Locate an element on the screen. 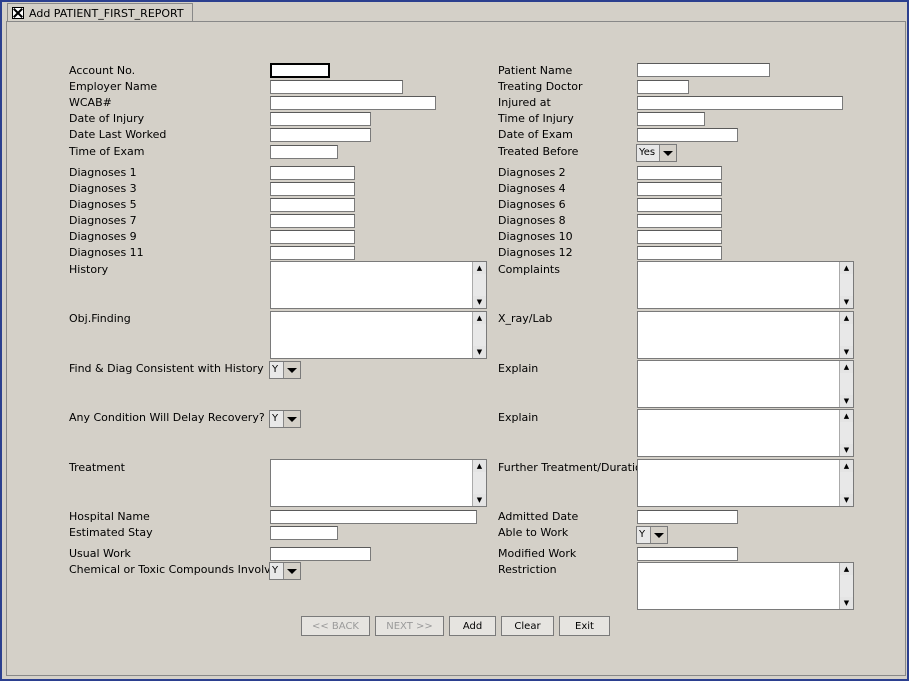 This screenshot has height=681, width=909. label-diagnoses-3: Diagnoses 3 is located at coordinates (103, 188).